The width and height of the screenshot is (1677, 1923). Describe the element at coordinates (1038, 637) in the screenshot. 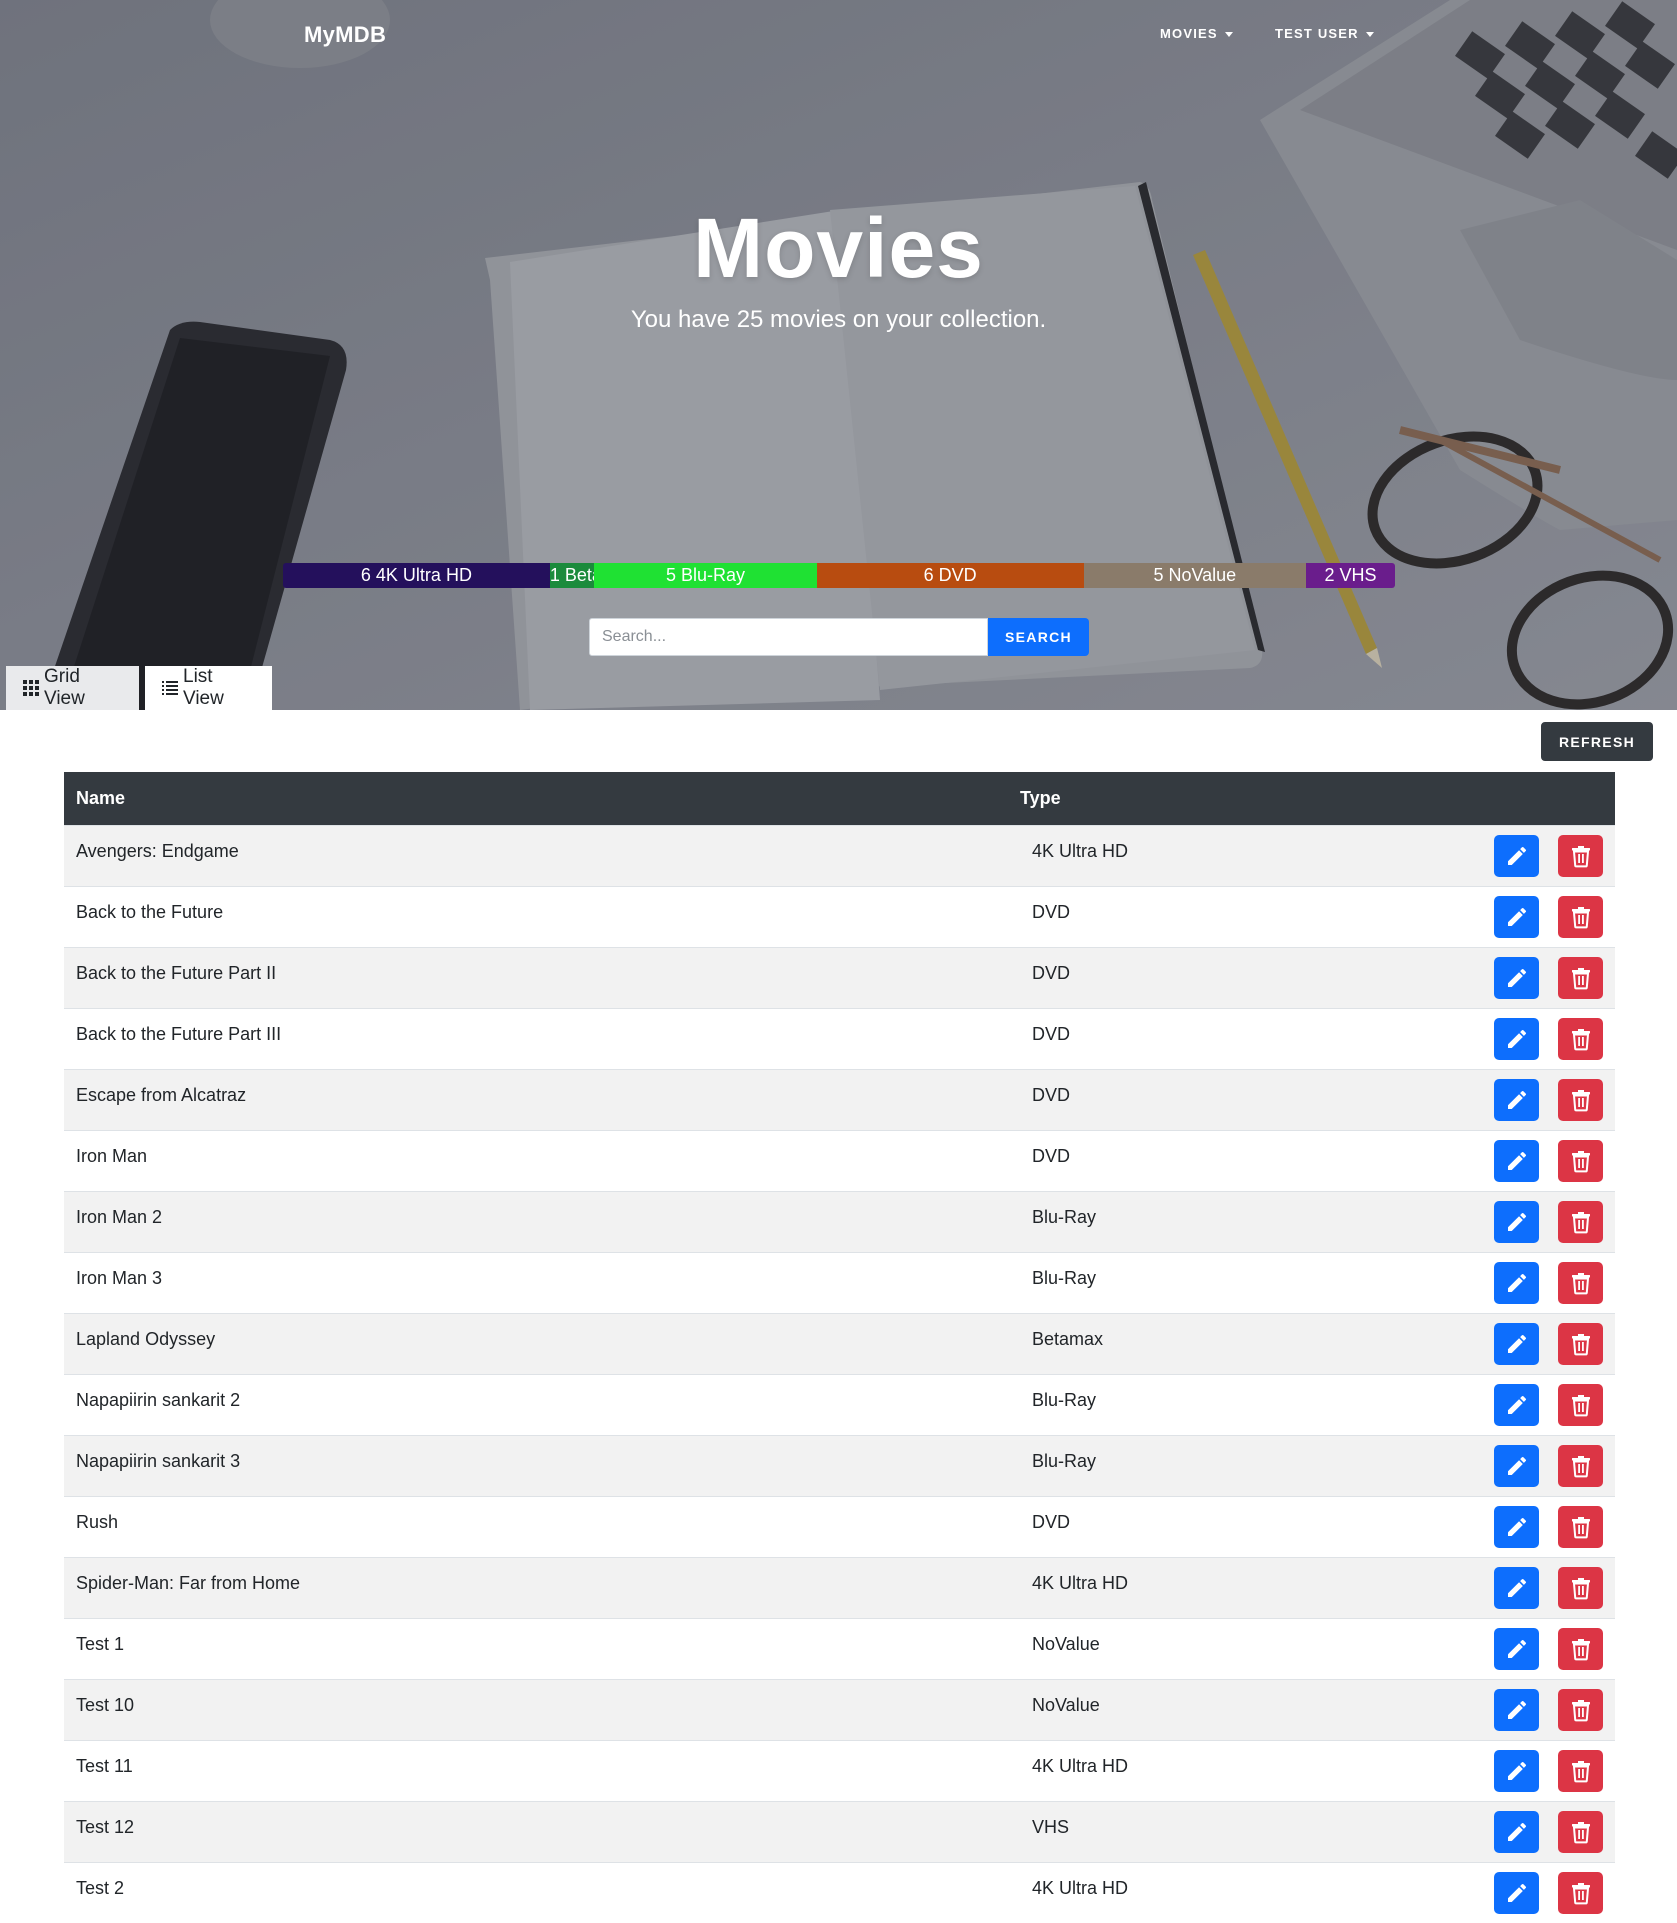

I see `search-button: SEARCH` at that location.